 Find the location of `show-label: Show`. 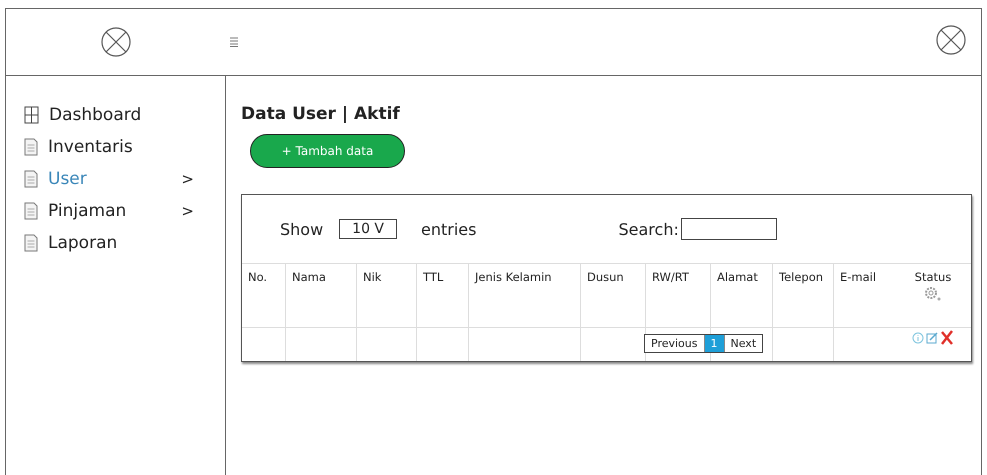

show-label: Show is located at coordinates (302, 229).